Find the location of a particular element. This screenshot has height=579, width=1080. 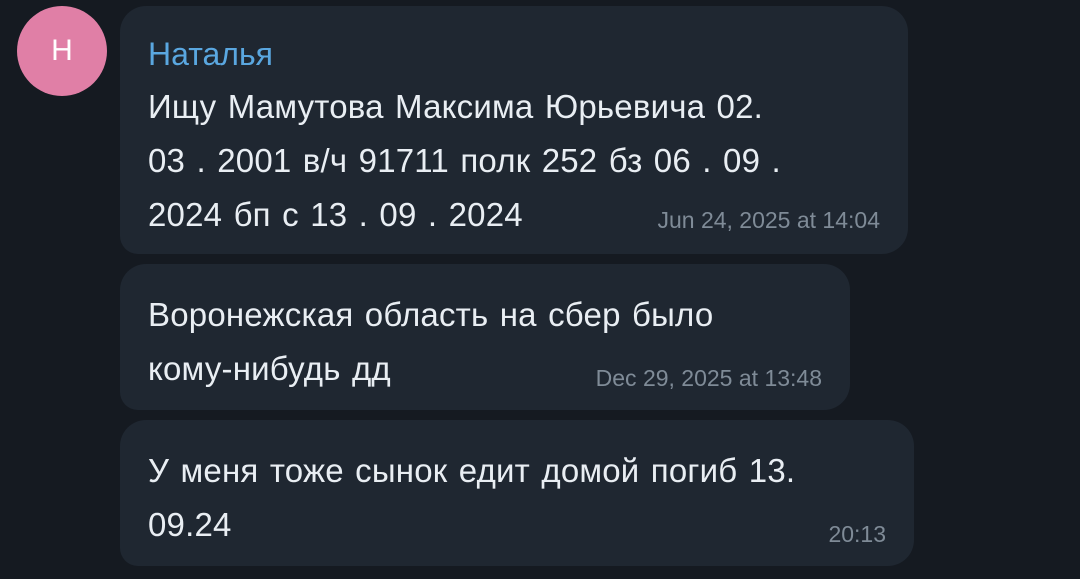

message-line: У меня тоже сынок едит домой погиб 13. is located at coordinates (472, 470).